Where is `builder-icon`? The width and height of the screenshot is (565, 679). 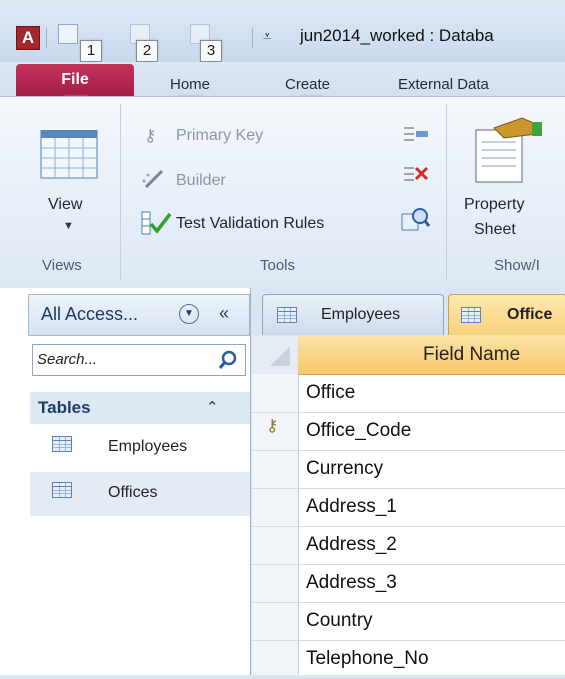 builder-icon is located at coordinates (153, 179).